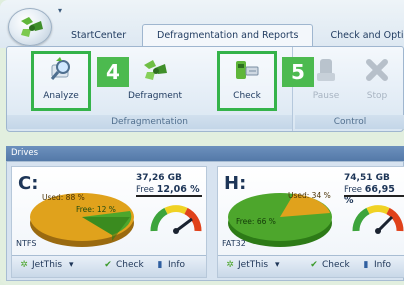  What do you see at coordinates (155, 70) in the screenshot?
I see `defragment-icon` at bounding box center [155, 70].